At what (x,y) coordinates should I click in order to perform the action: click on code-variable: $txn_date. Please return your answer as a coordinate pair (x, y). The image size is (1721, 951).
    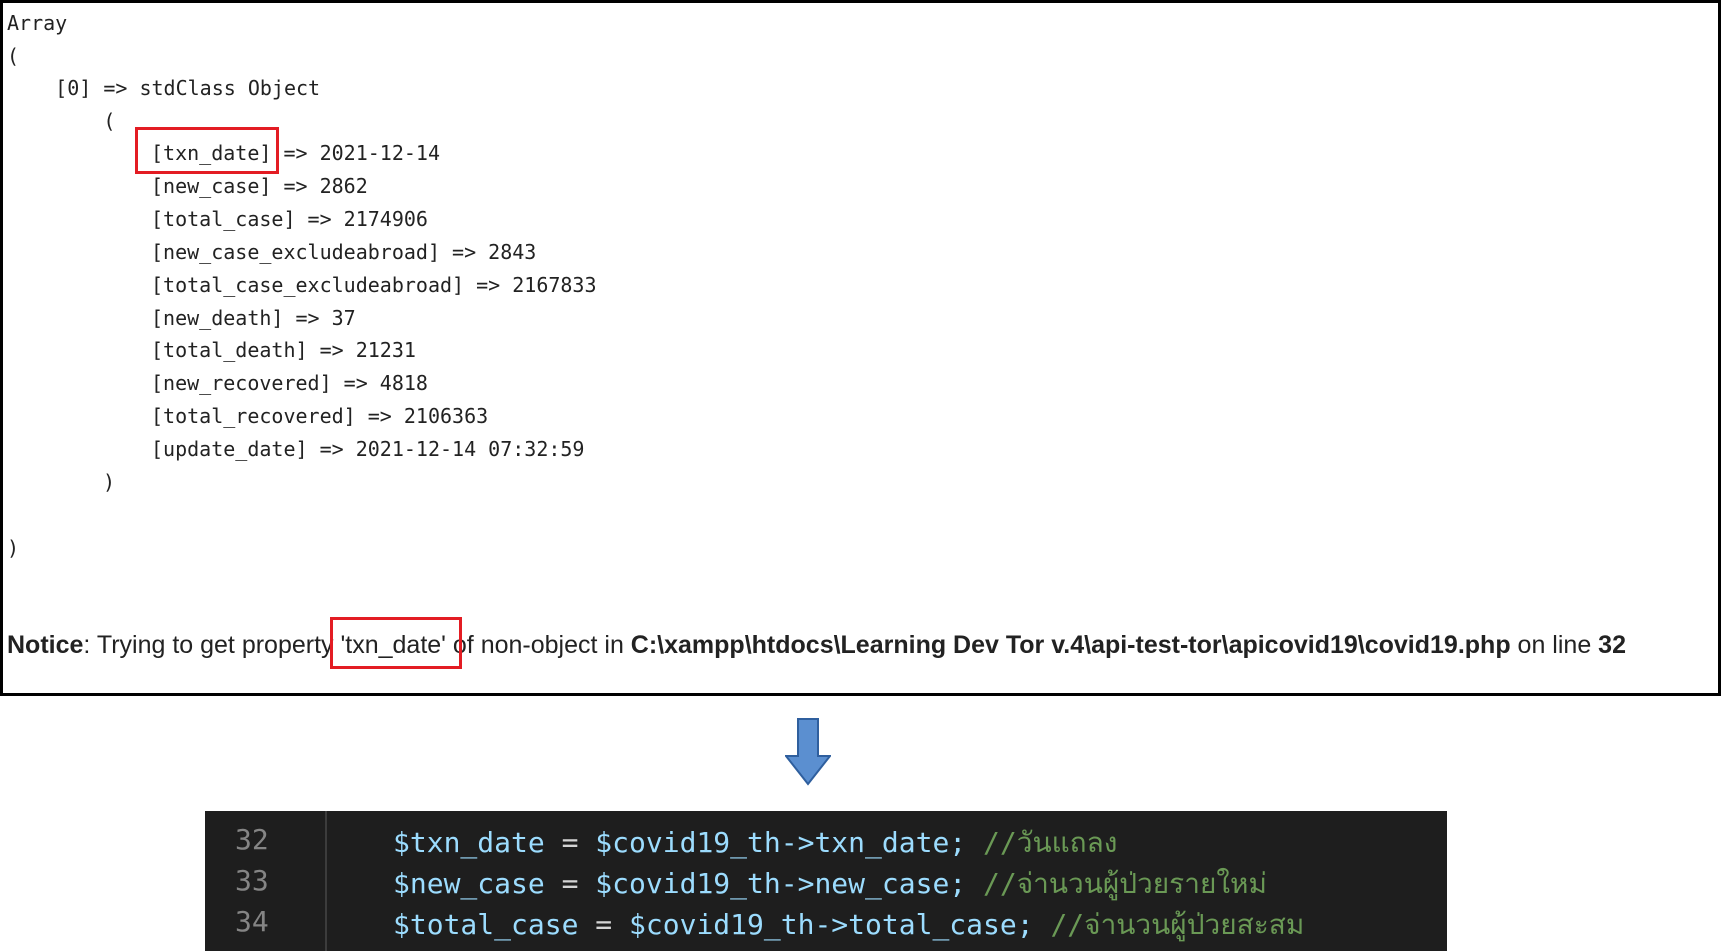
    Looking at the image, I should click on (469, 842).